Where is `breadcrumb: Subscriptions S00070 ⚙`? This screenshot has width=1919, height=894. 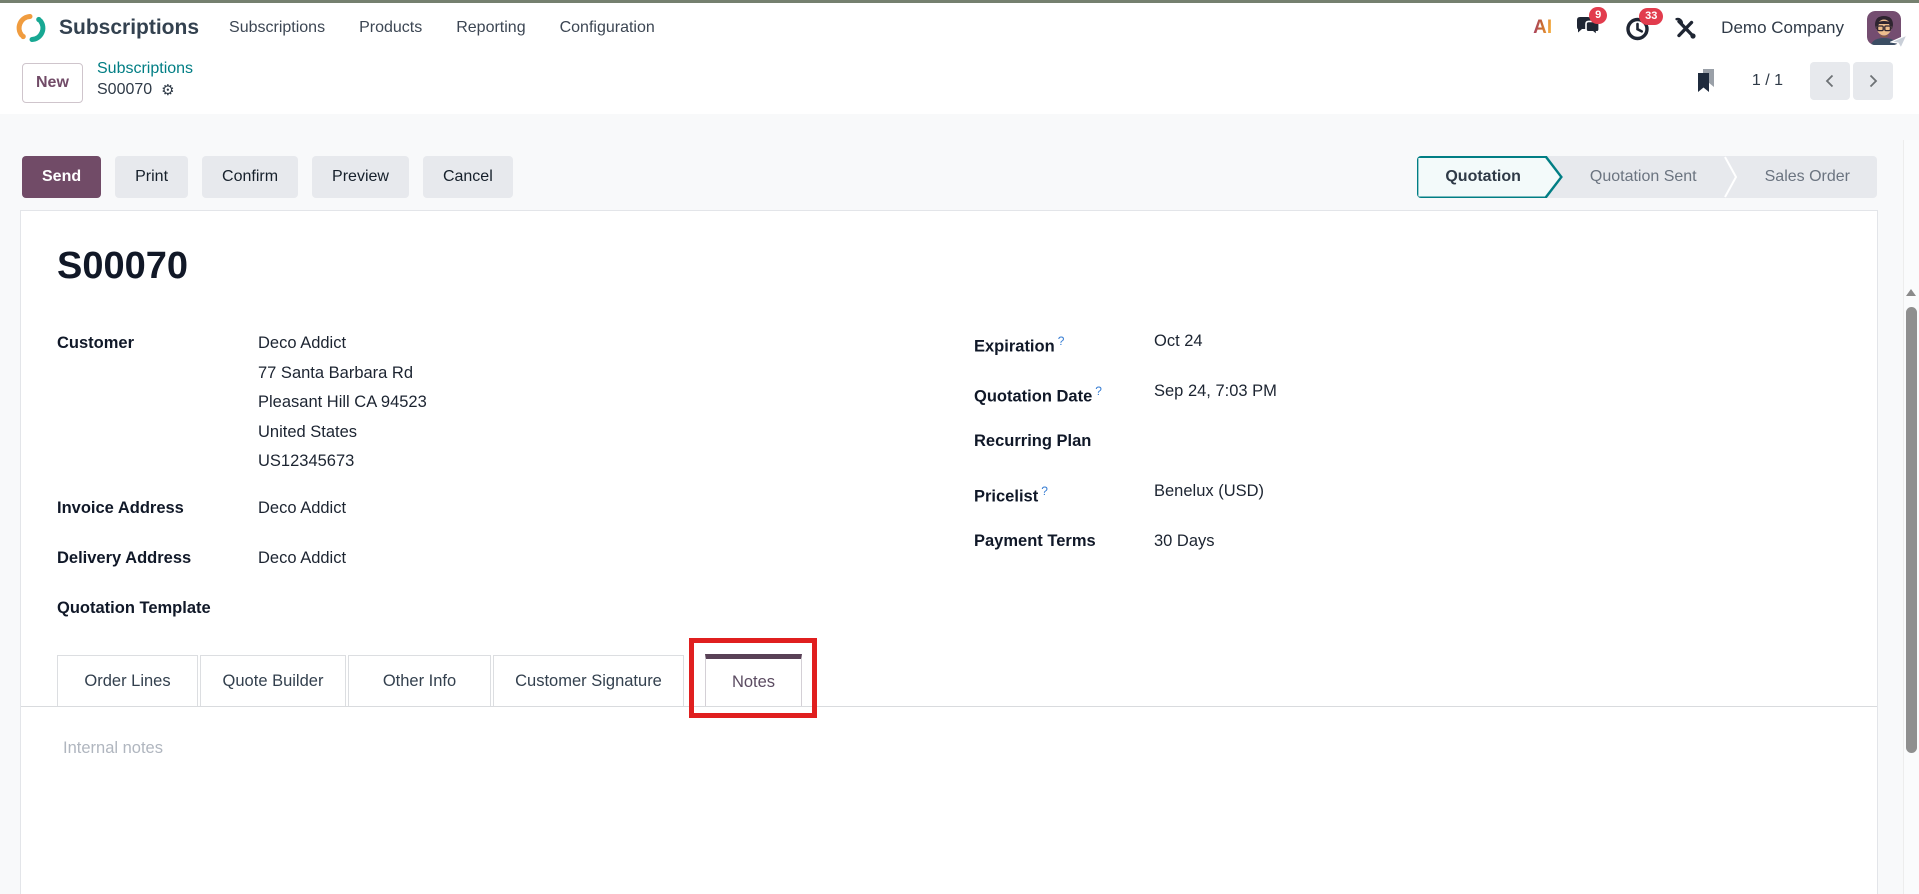
breadcrumb: Subscriptions S00070 ⚙ is located at coordinates (145, 79).